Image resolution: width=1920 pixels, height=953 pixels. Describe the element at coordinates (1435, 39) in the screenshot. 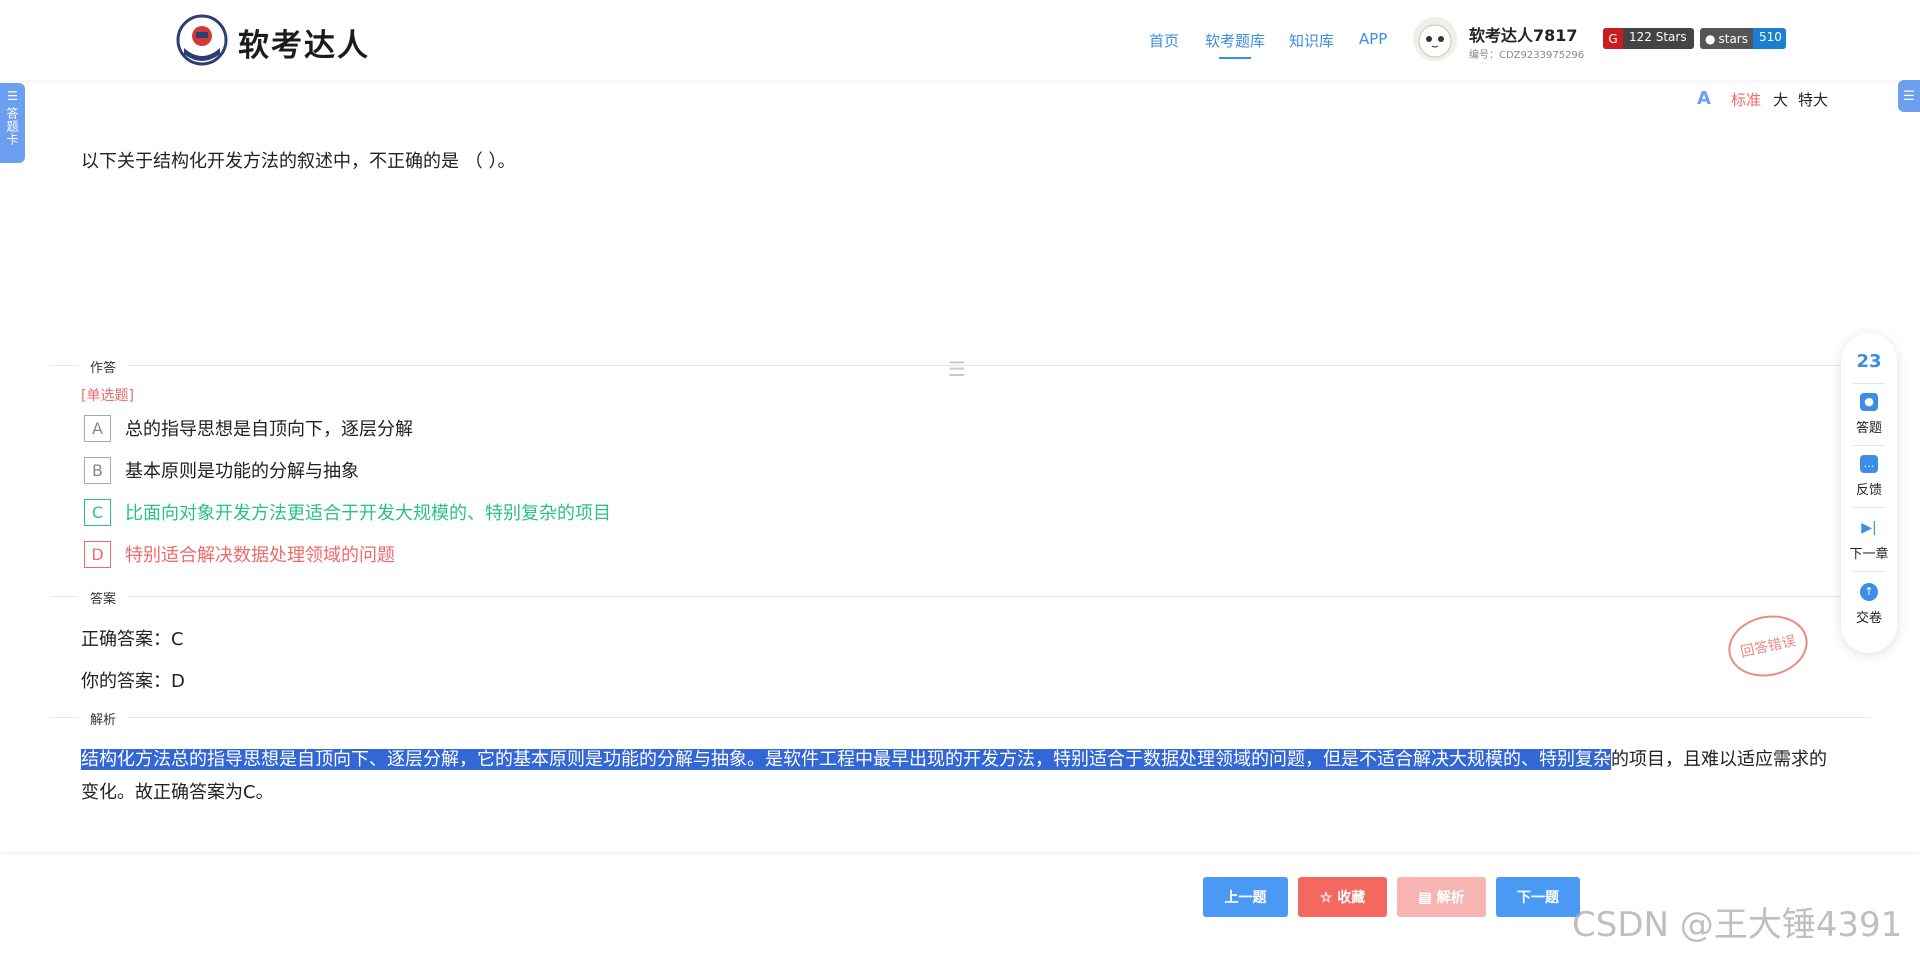

I see `avatar` at that location.